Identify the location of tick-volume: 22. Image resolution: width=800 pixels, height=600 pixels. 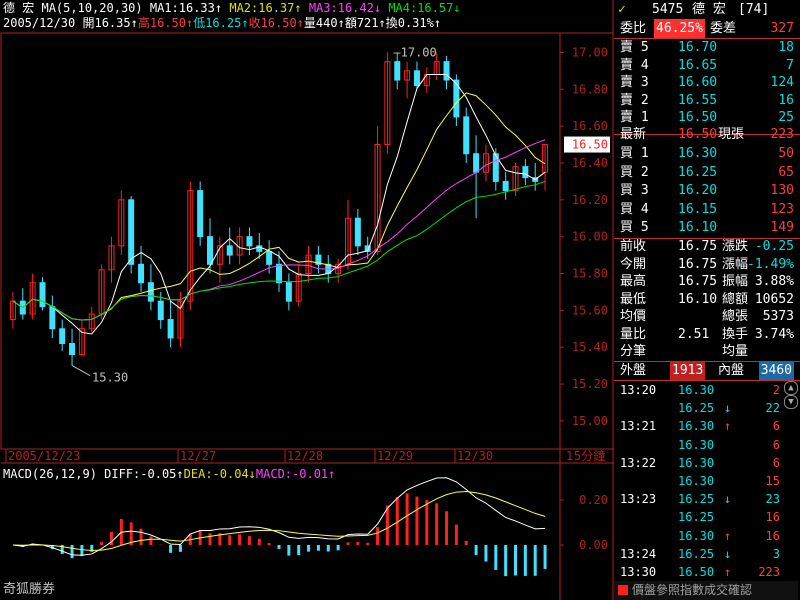
(772, 408).